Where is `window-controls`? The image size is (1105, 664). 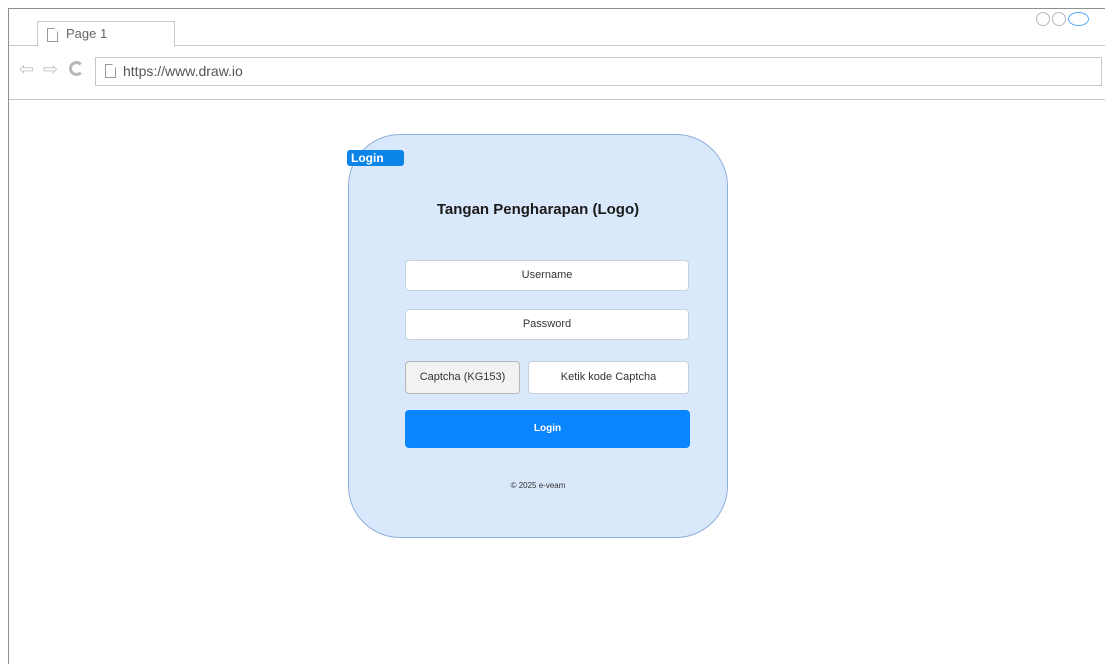
window-controls is located at coordinates (1070, 21).